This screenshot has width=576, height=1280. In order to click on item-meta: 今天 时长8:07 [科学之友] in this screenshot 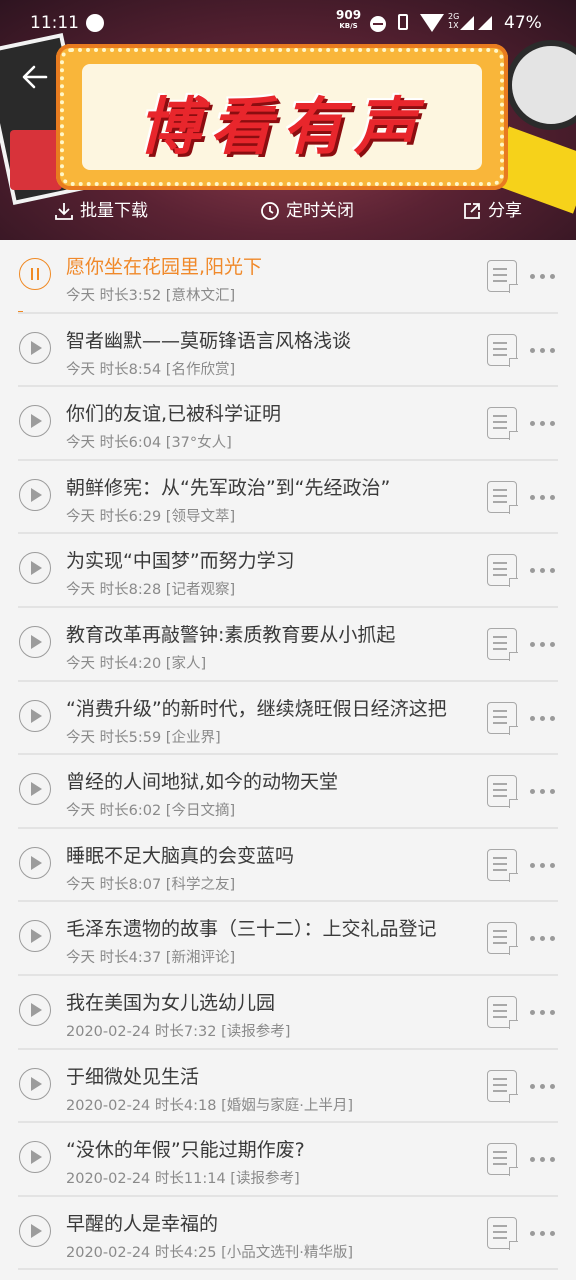, I will do `click(150, 883)`.